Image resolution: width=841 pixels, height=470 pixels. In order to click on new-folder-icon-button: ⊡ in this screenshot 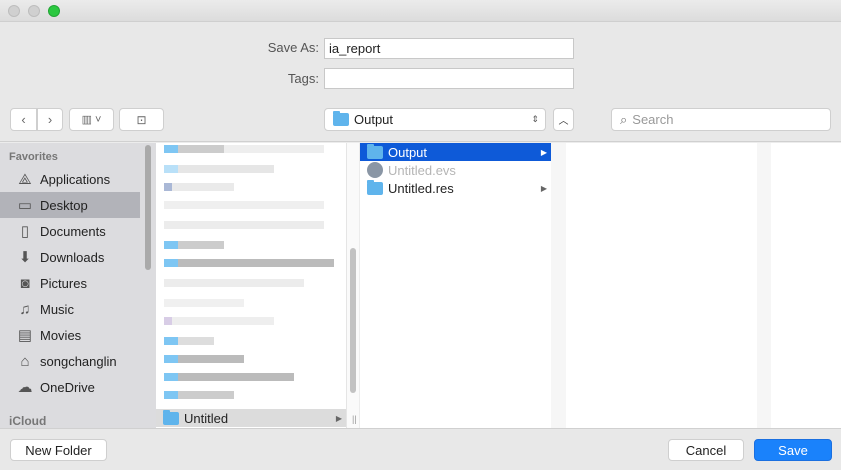, I will do `click(141, 119)`.